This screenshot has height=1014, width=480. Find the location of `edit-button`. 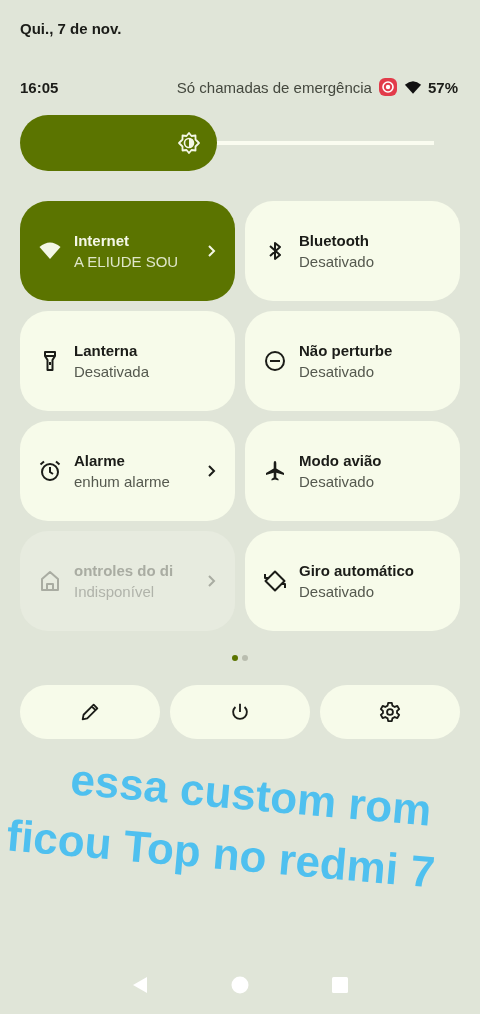

edit-button is located at coordinates (90, 712).